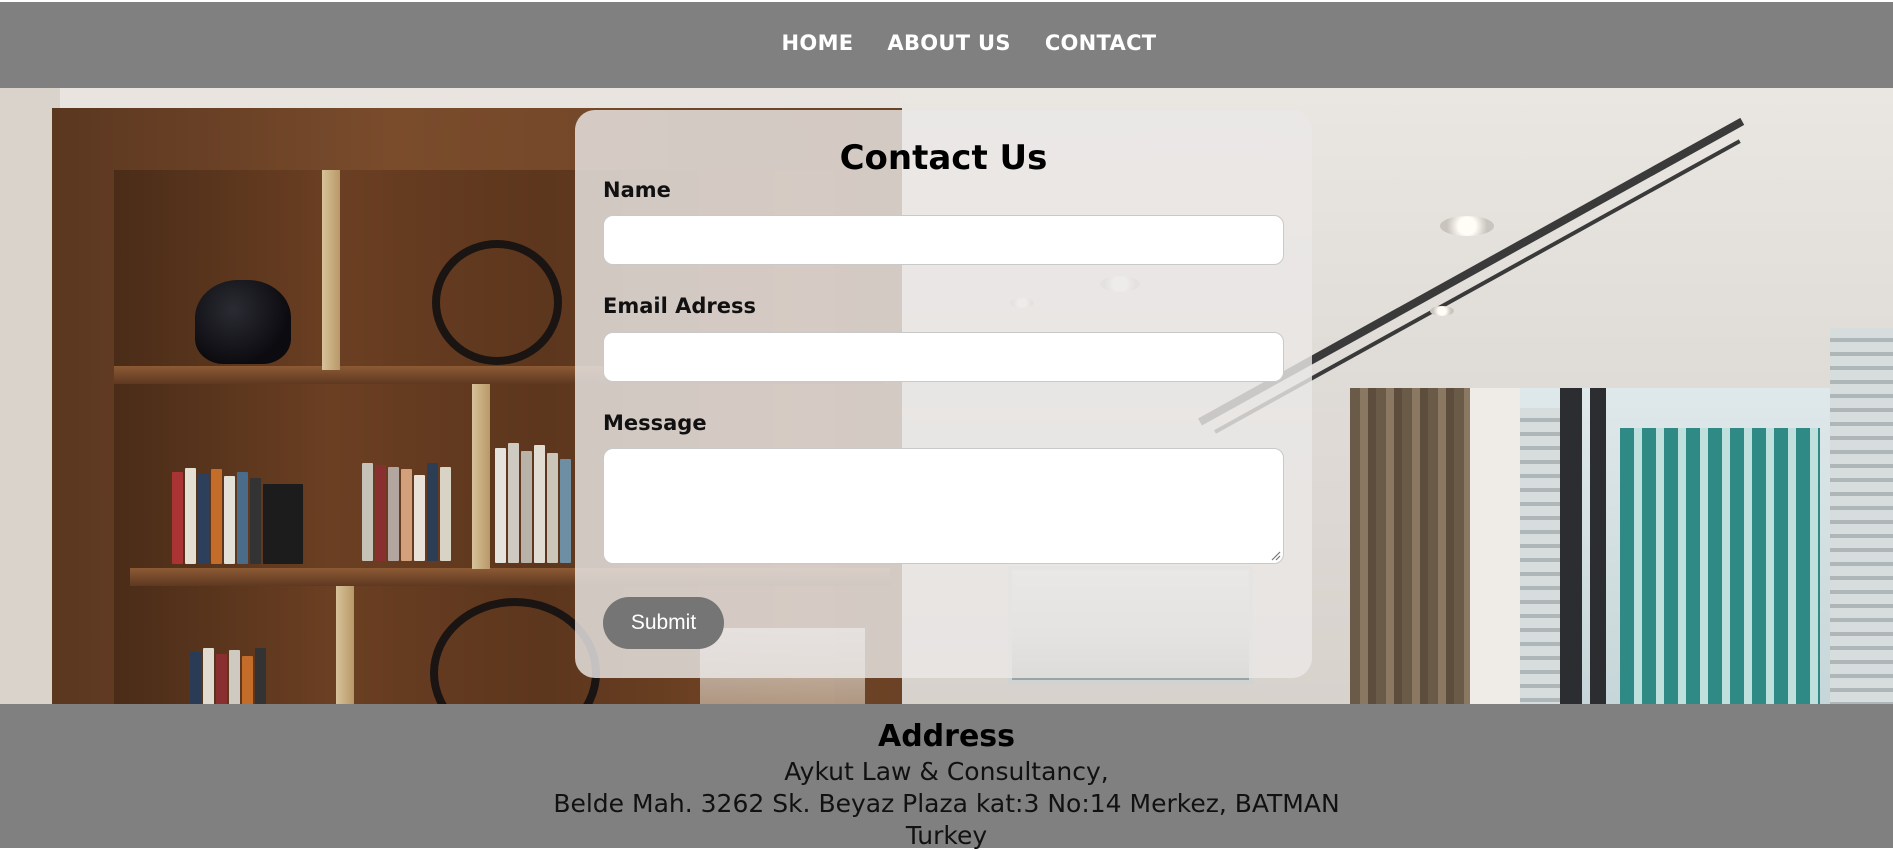  Describe the element at coordinates (943, 158) in the screenshot. I see `contact-form-title: Contact Us` at that location.